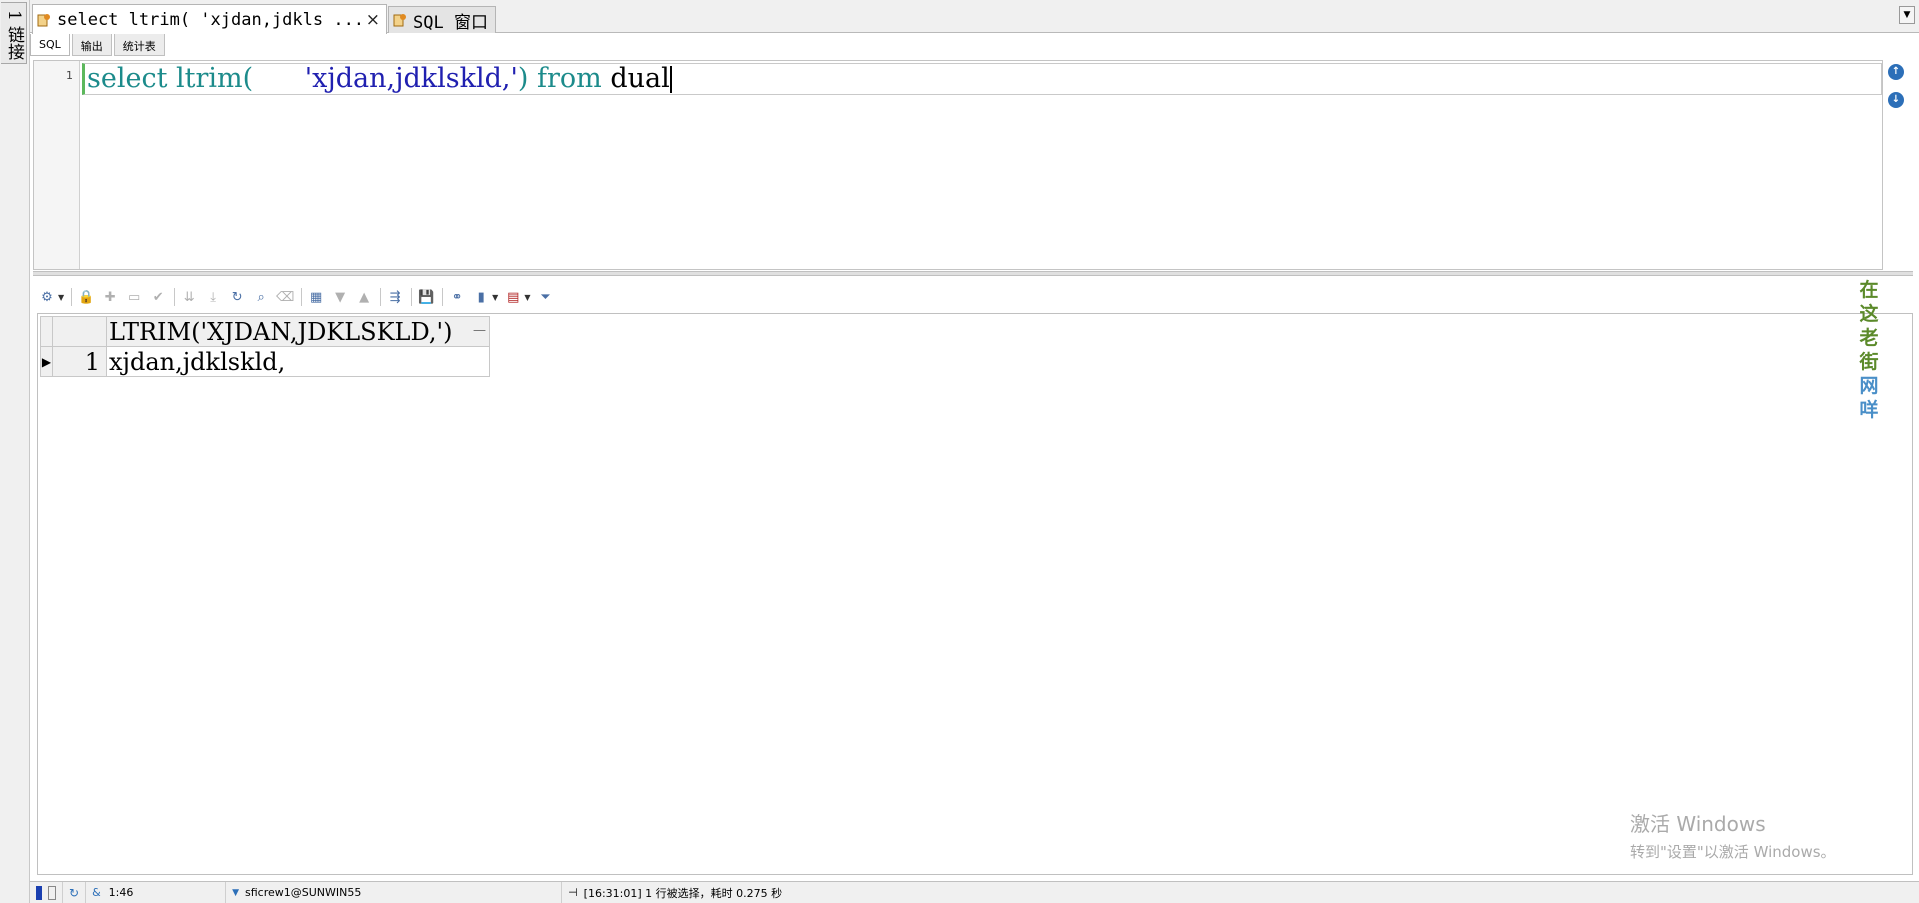 Image resolution: width=1919 pixels, height=903 pixels. I want to click on keyword-from: from, so click(569, 78).